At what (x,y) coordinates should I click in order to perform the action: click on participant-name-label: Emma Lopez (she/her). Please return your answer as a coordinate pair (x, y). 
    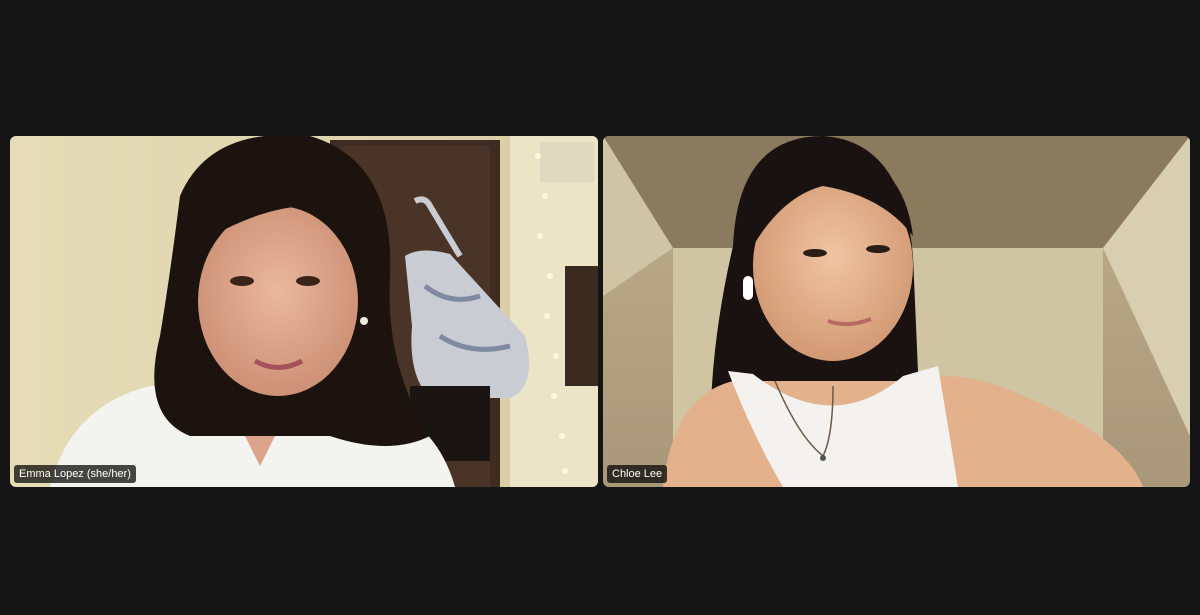
    Looking at the image, I should click on (75, 474).